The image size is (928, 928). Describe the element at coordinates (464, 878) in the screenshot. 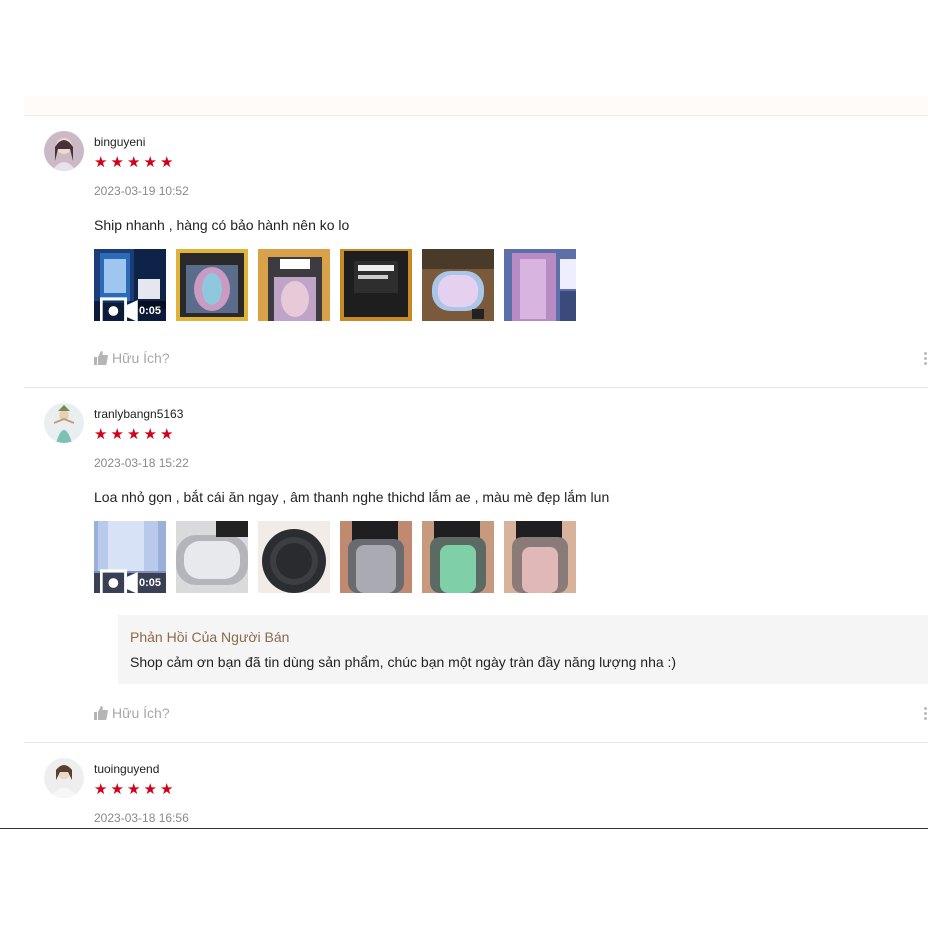

I see `blank-area` at that location.